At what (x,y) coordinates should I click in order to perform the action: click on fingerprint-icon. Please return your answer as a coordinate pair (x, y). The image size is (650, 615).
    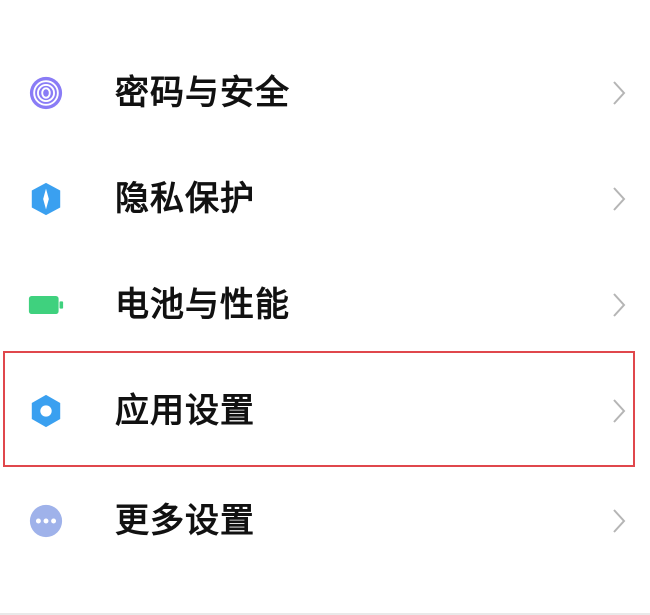
    Looking at the image, I should click on (46, 93).